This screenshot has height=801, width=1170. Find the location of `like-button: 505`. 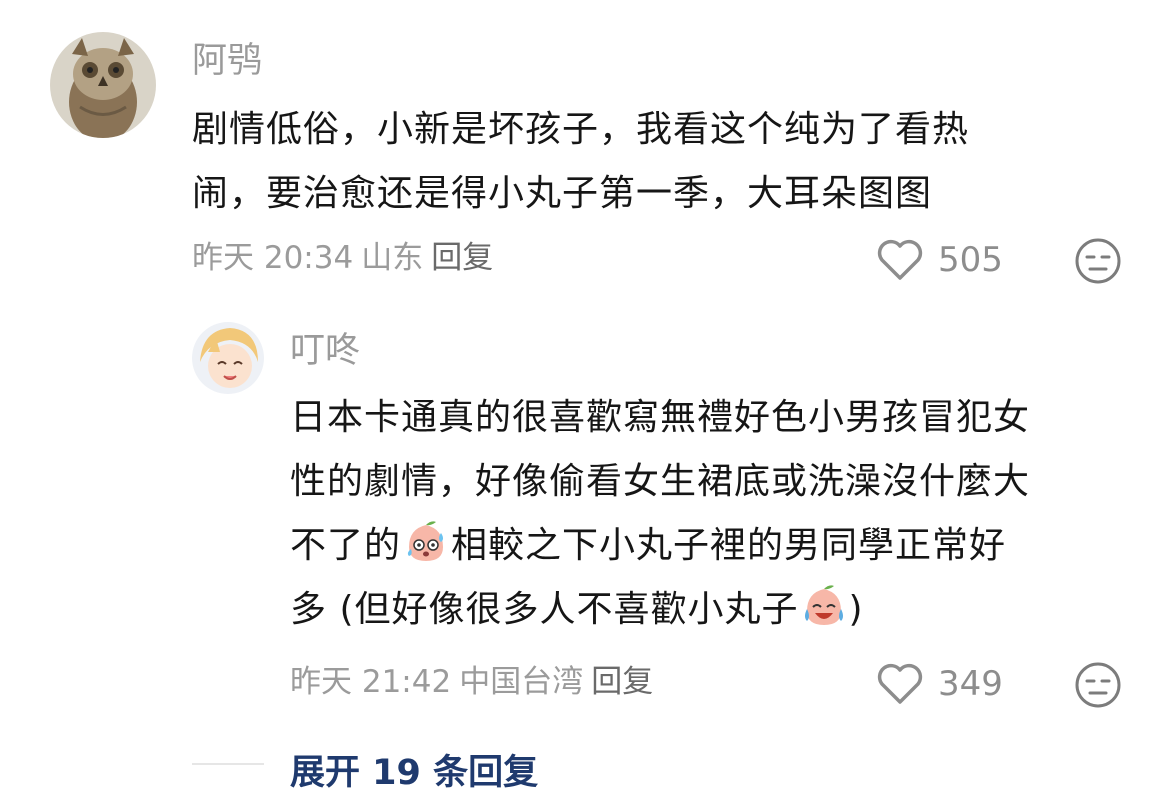

like-button: 505 is located at coordinates (939, 260).